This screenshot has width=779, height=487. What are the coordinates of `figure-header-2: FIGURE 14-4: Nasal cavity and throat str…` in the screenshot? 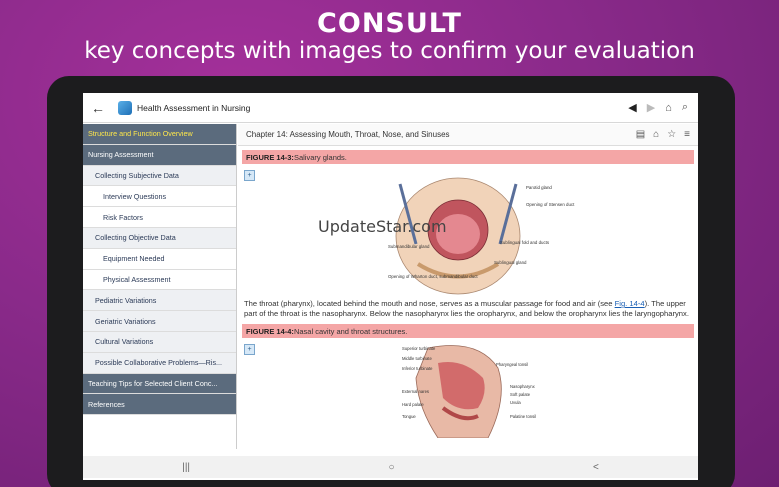 It's located at (468, 331).